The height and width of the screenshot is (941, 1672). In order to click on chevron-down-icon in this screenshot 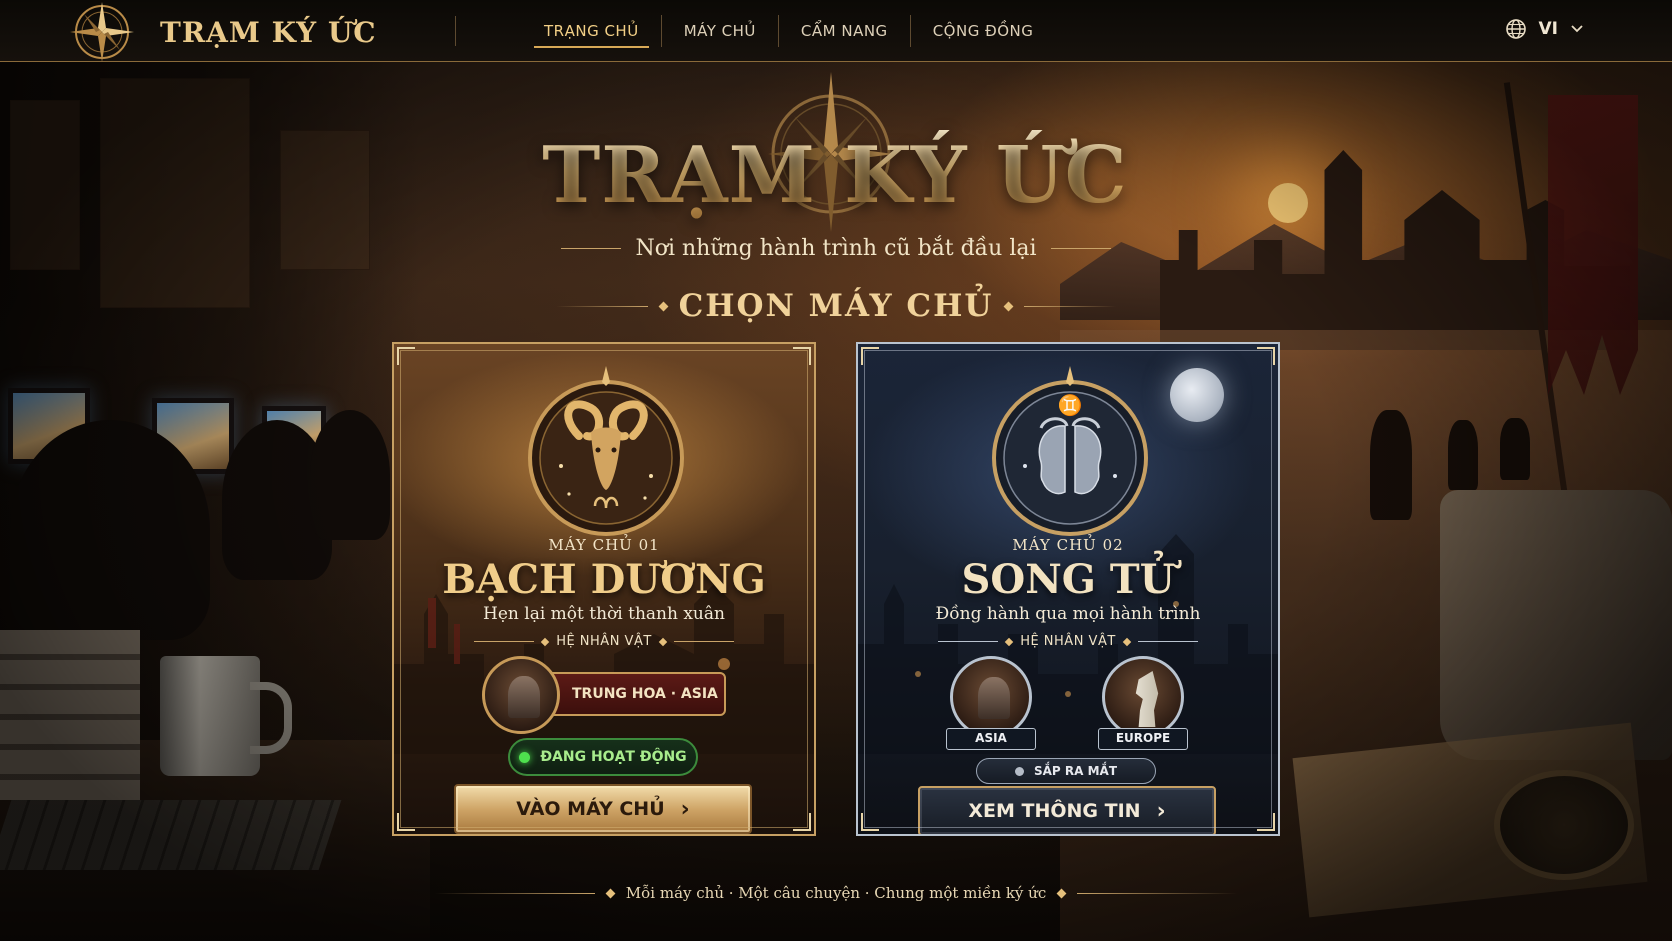, I will do `click(1577, 29)`.